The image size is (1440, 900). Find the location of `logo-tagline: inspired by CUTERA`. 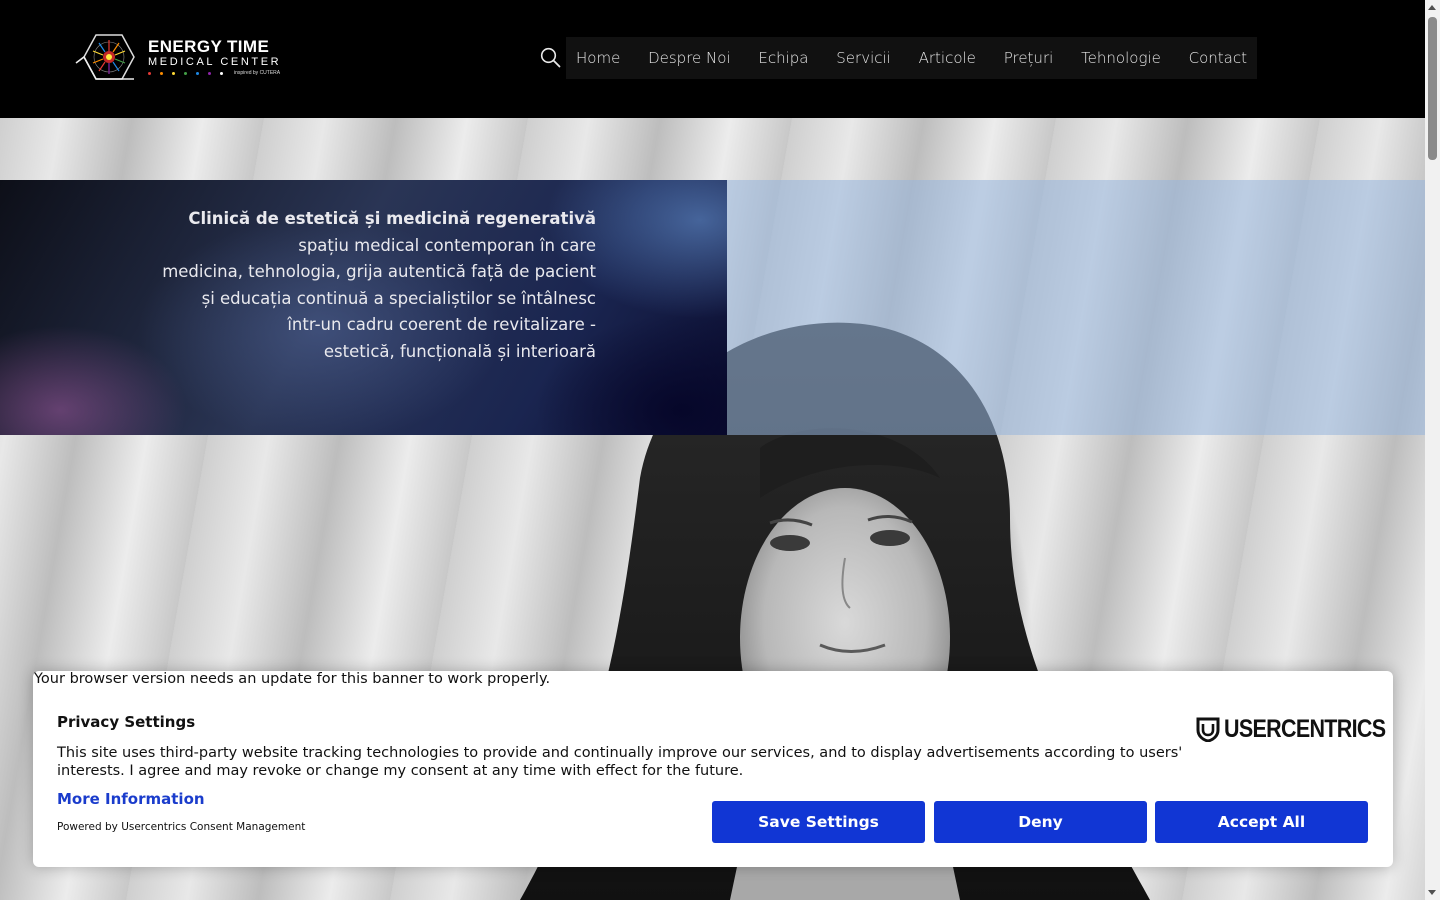

logo-tagline: inspired by CUTERA is located at coordinates (257, 73).